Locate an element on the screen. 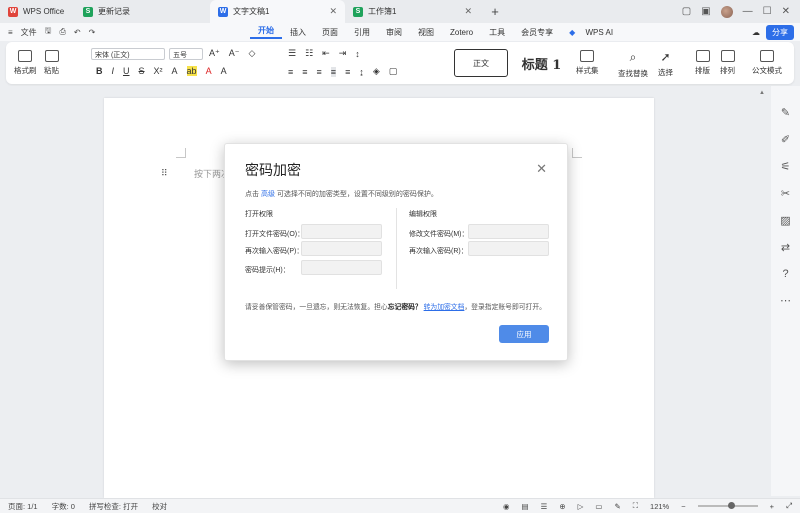  tab-page: 页面 is located at coordinates (330, 32).